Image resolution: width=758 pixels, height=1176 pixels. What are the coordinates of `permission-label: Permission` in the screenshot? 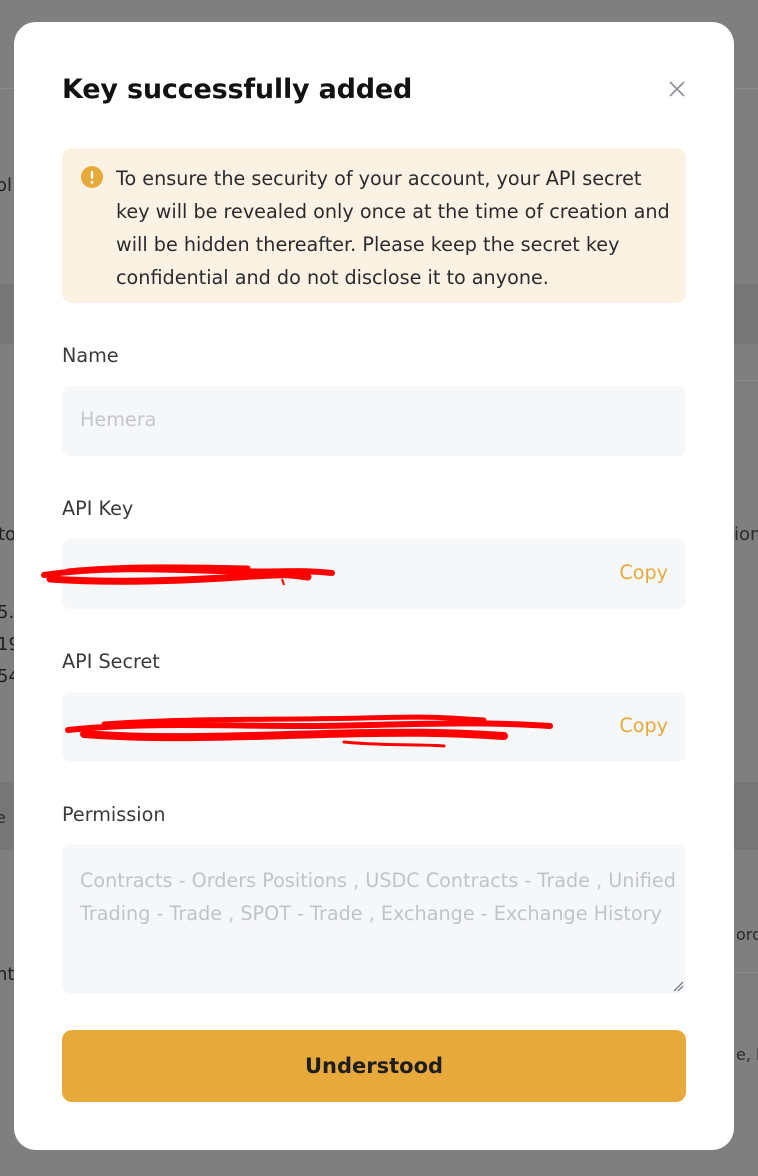 It's located at (114, 814).